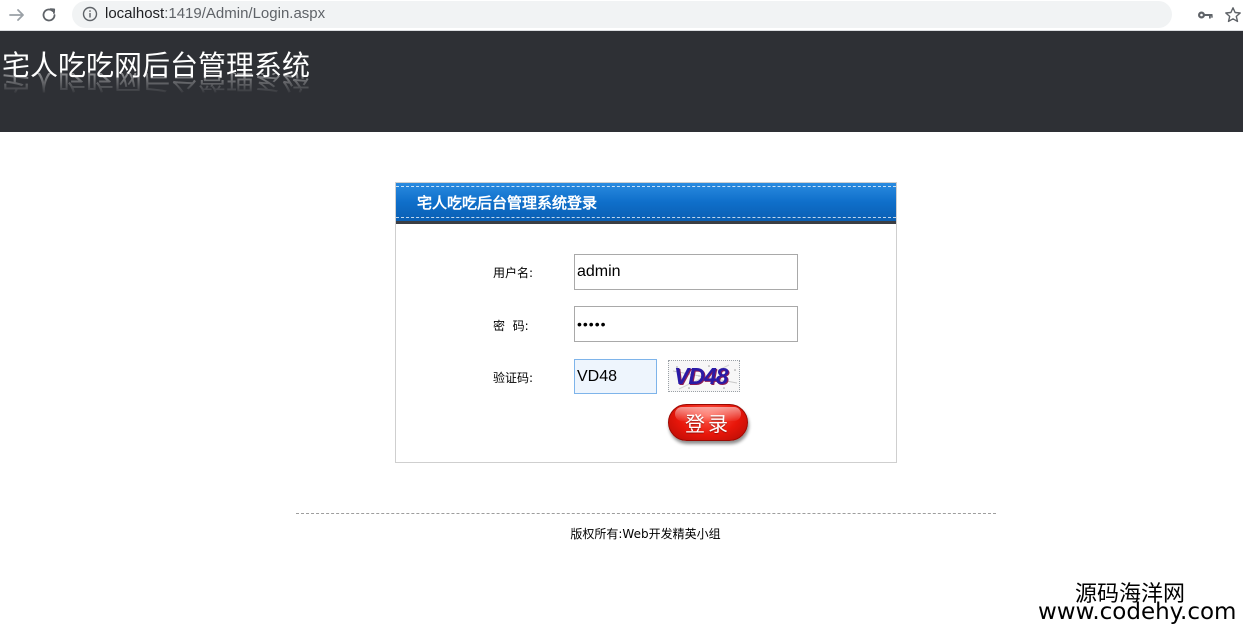  What do you see at coordinates (156, 72) in the screenshot?
I see `site-title-block: 宅人吃吃网后台管理系统 宅人吃吃网后台管理系统` at bounding box center [156, 72].